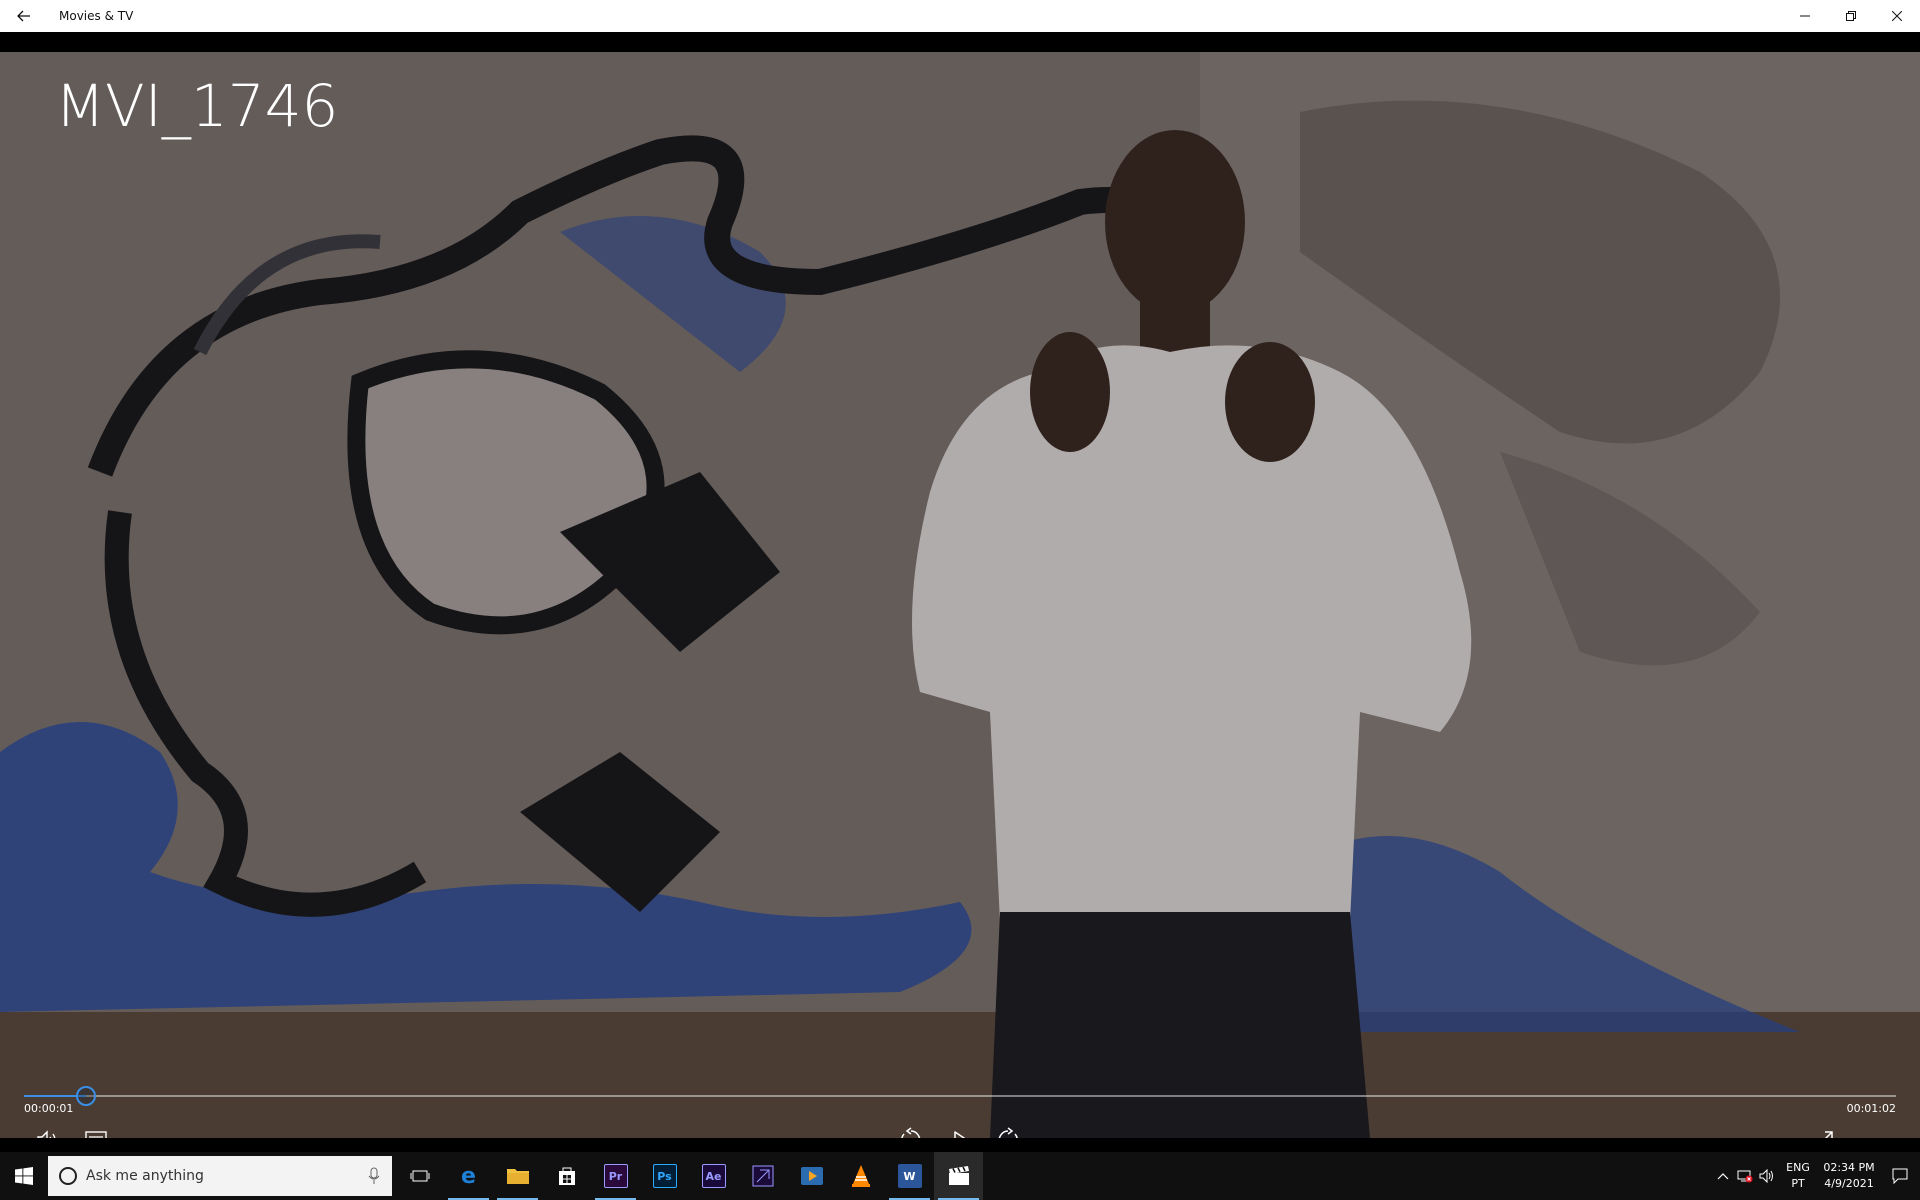  Describe the element at coordinates (1798, 1176) in the screenshot. I see `input-language-button: ENG PT` at that location.